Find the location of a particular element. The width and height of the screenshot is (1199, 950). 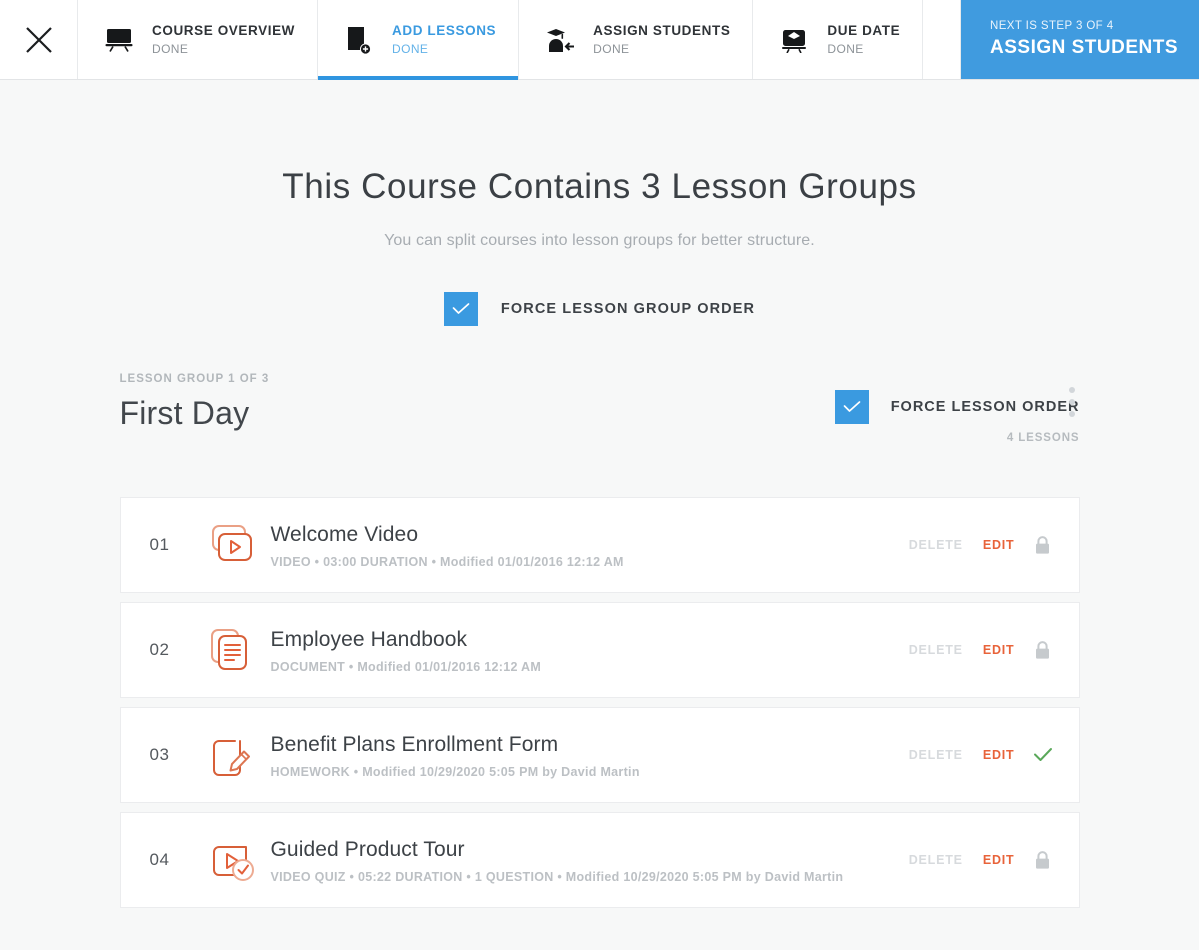

whiteboard-icon is located at coordinates (119, 40).